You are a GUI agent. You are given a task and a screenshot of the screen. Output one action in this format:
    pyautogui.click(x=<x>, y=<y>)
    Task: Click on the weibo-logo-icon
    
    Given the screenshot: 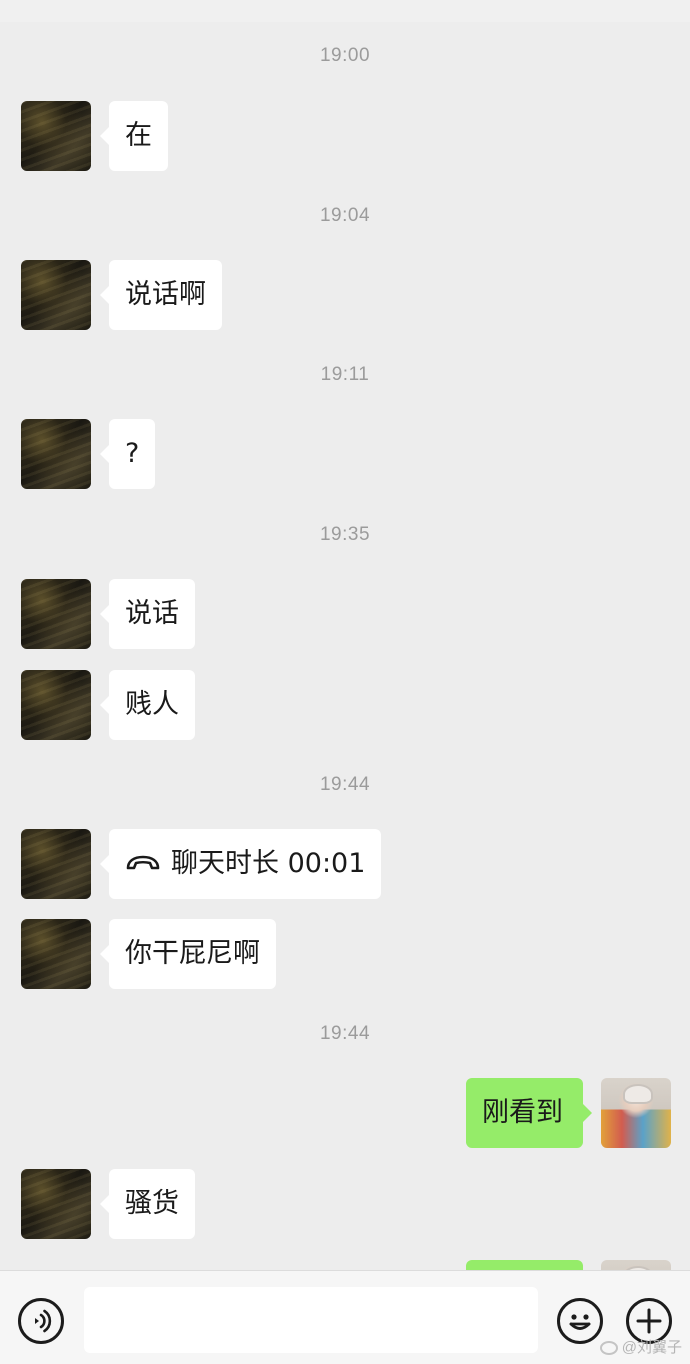 What is the action you would take?
    pyautogui.click(x=608, y=1348)
    